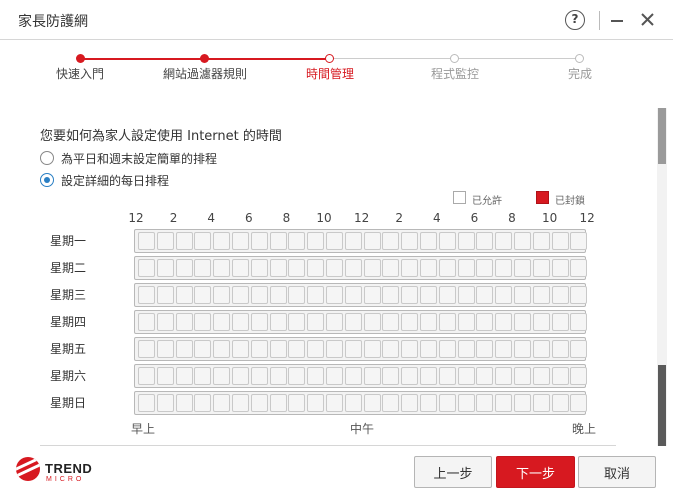  Describe the element at coordinates (617, 21) in the screenshot. I see `minimize-icon` at that location.